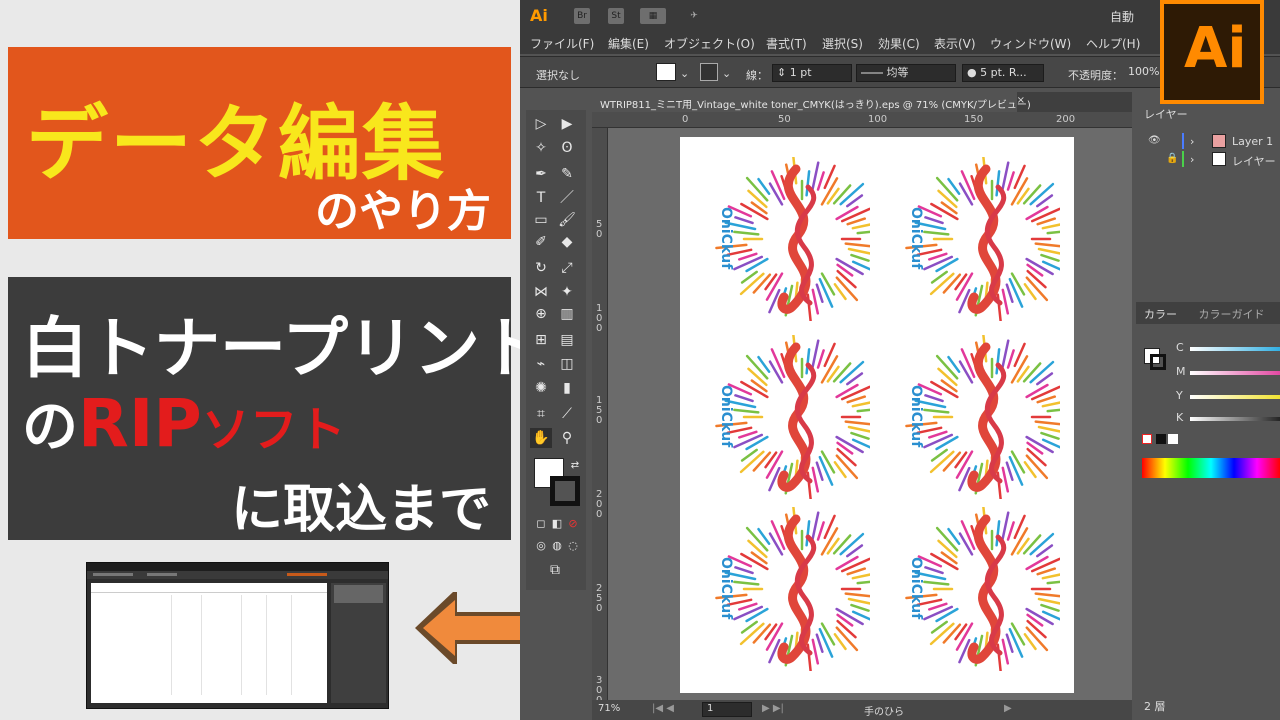 This screenshot has width=1280, height=720. I want to click on menu-help: ヘルプ(H), so click(1113, 43).